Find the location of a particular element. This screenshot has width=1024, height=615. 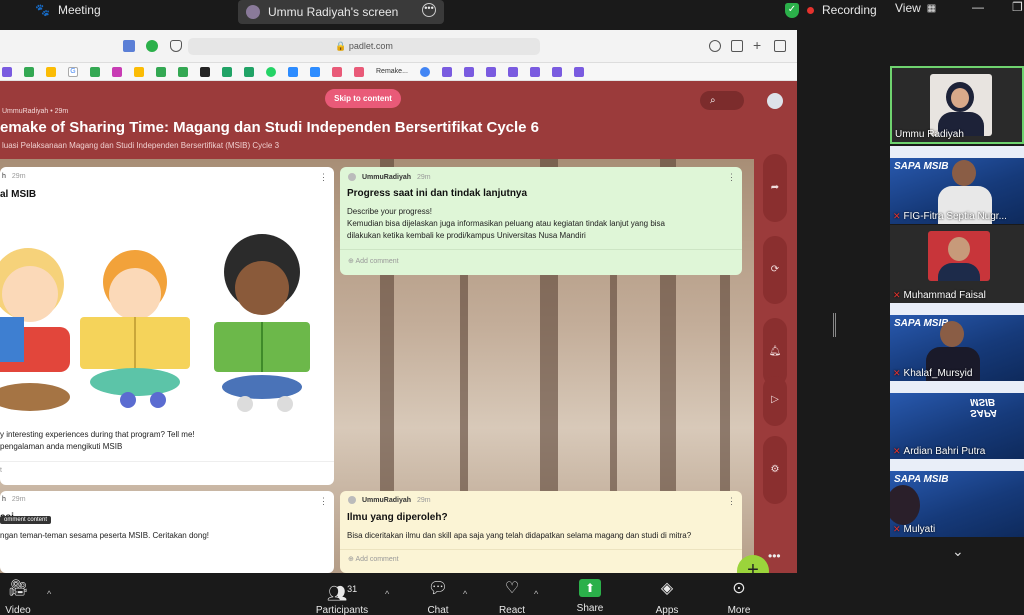

meeting-menu: 🐾 Meeting is located at coordinates (68, 10).